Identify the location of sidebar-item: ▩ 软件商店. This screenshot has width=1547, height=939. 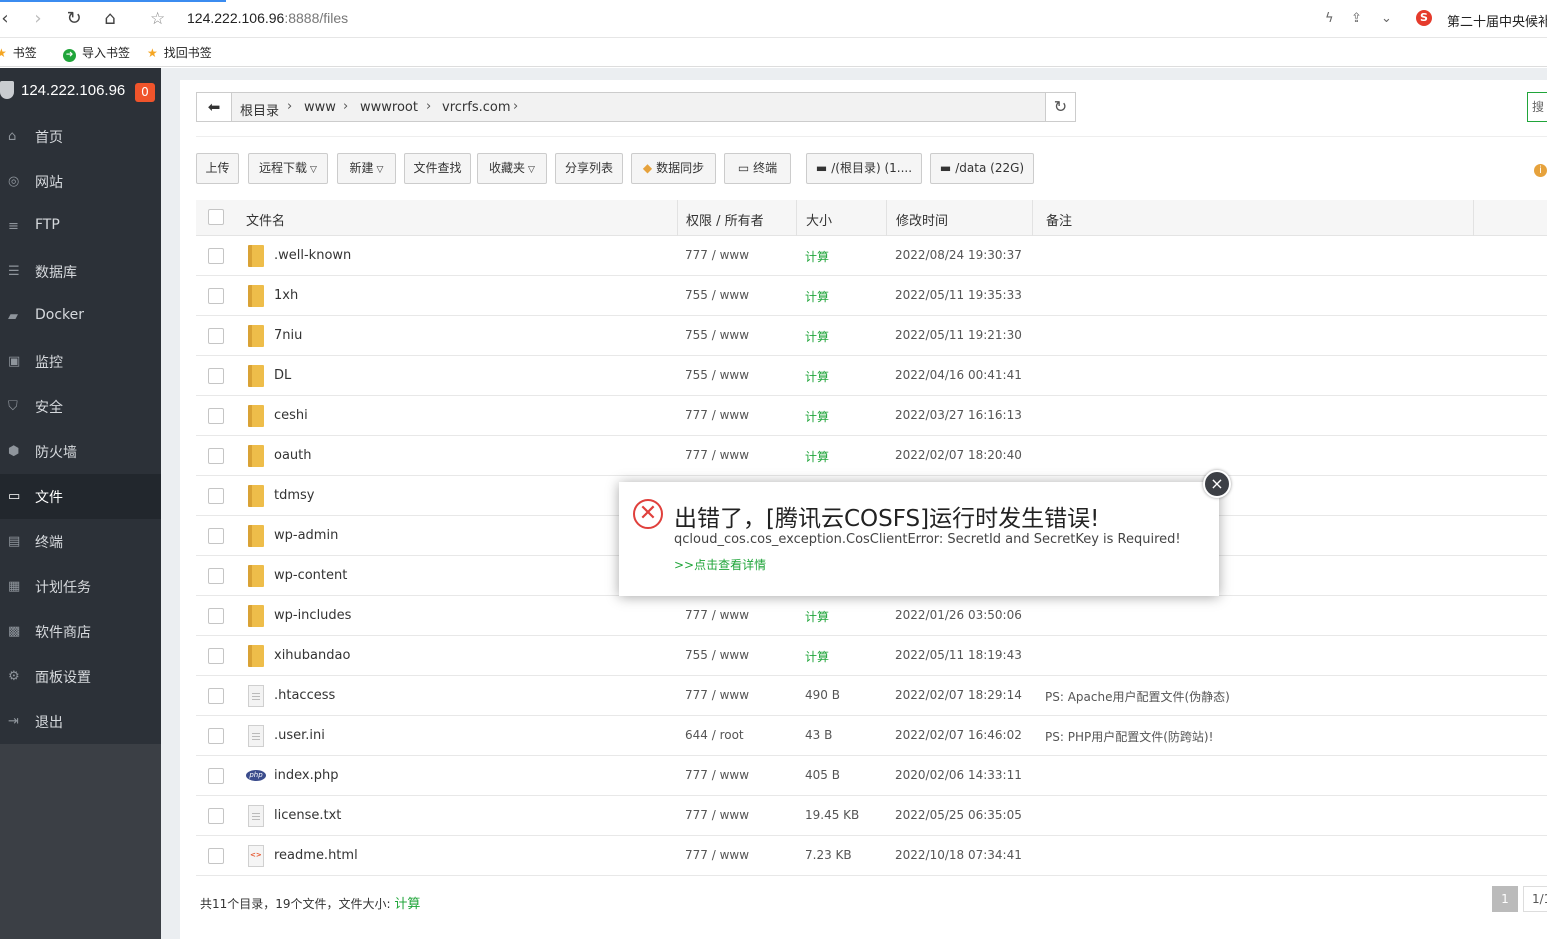
(80, 631).